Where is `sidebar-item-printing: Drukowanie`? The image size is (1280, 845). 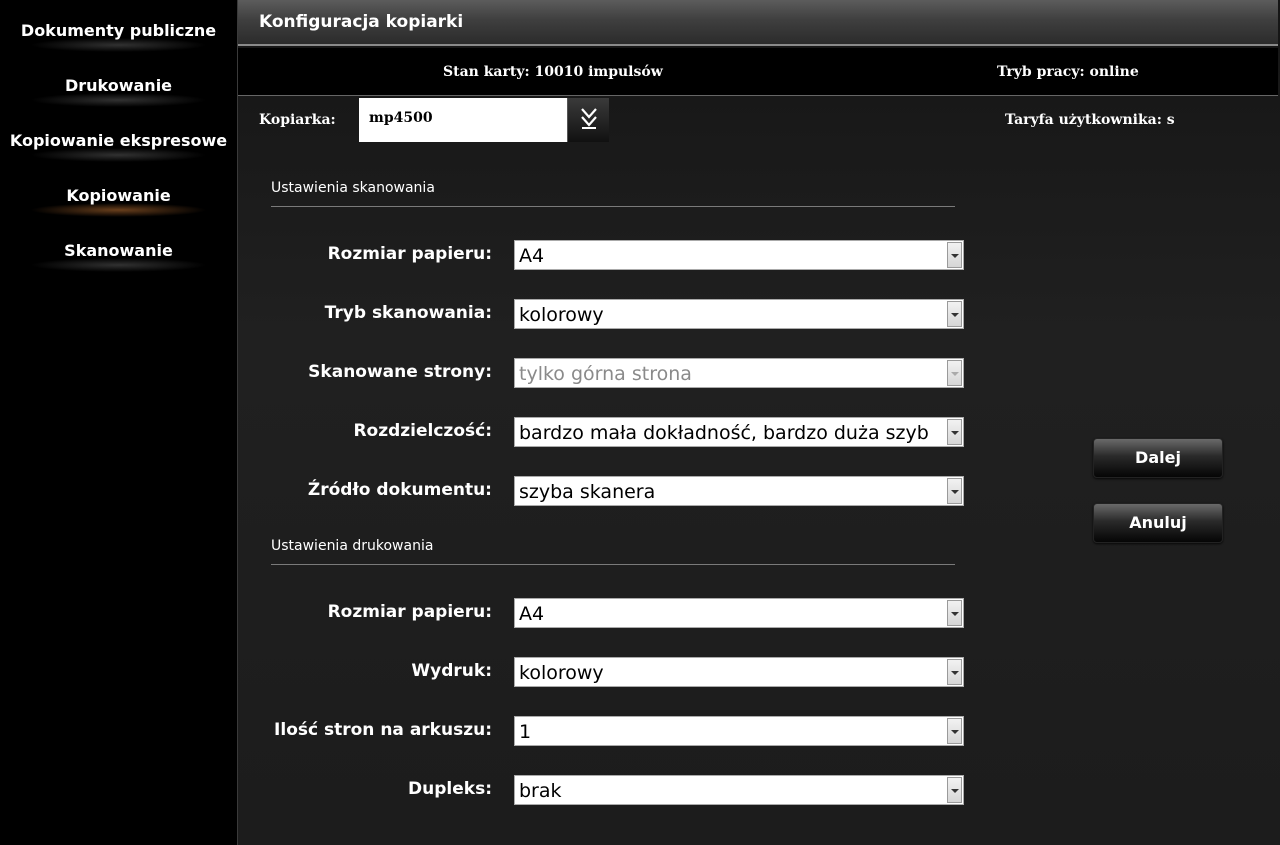
sidebar-item-printing: Drukowanie is located at coordinates (118, 89).